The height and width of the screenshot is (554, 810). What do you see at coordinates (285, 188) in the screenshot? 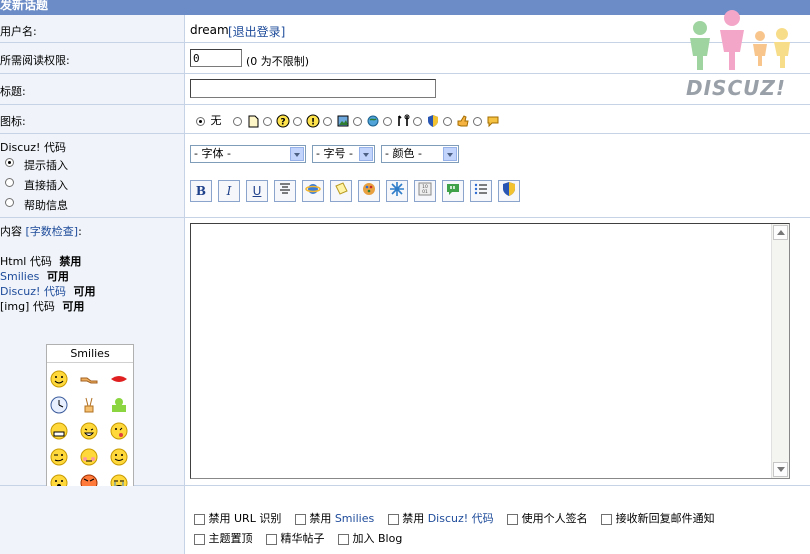
I see `align-center-icon` at bounding box center [285, 188].